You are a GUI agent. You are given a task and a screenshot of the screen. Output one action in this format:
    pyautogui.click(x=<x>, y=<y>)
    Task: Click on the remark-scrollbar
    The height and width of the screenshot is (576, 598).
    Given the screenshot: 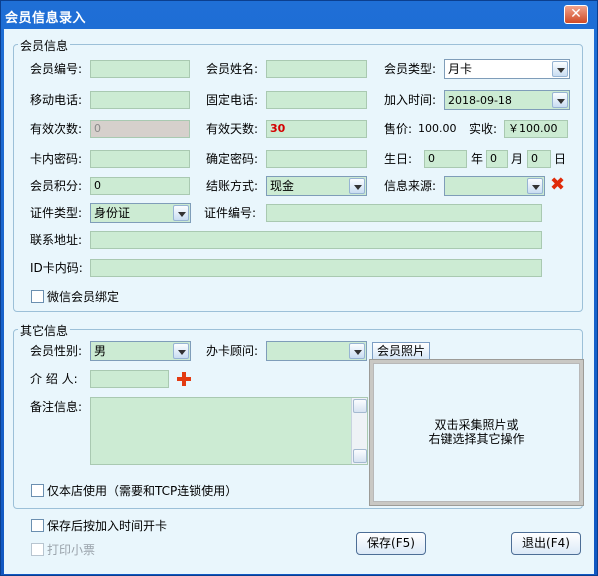 What is the action you would take?
    pyautogui.click(x=359, y=431)
    